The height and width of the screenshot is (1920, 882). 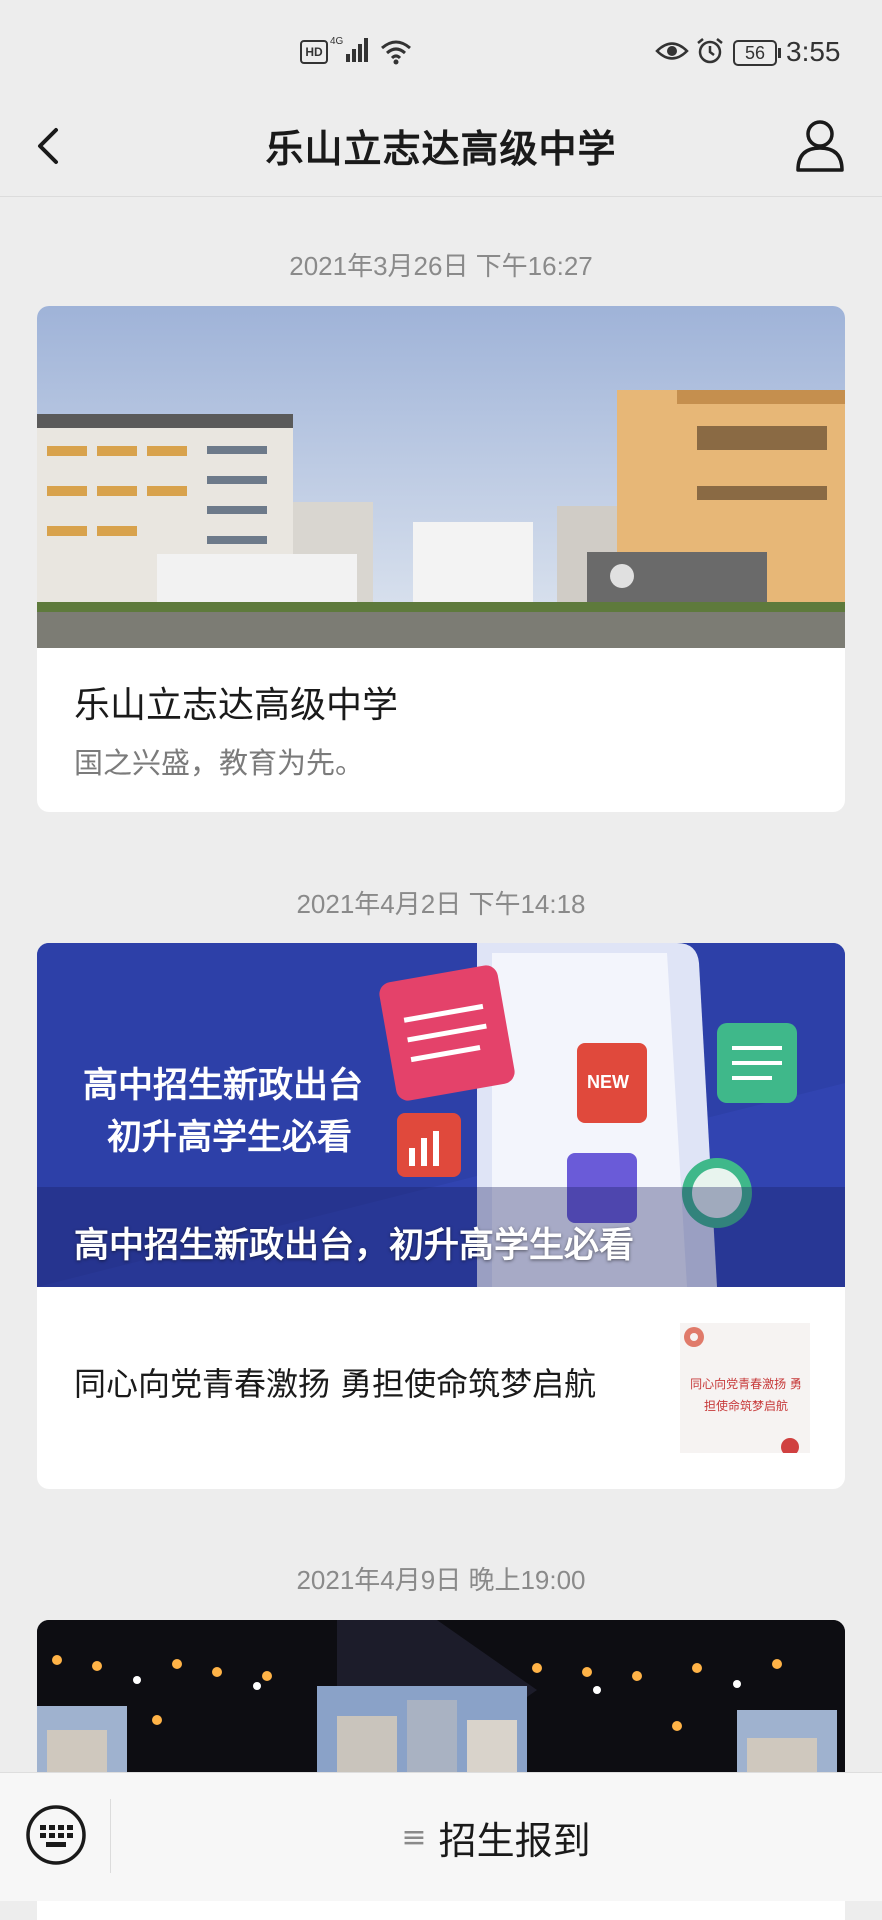 What do you see at coordinates (337, 41) in the screenshot?
I see `network-label: 4G` at bounding box center [337, 41].